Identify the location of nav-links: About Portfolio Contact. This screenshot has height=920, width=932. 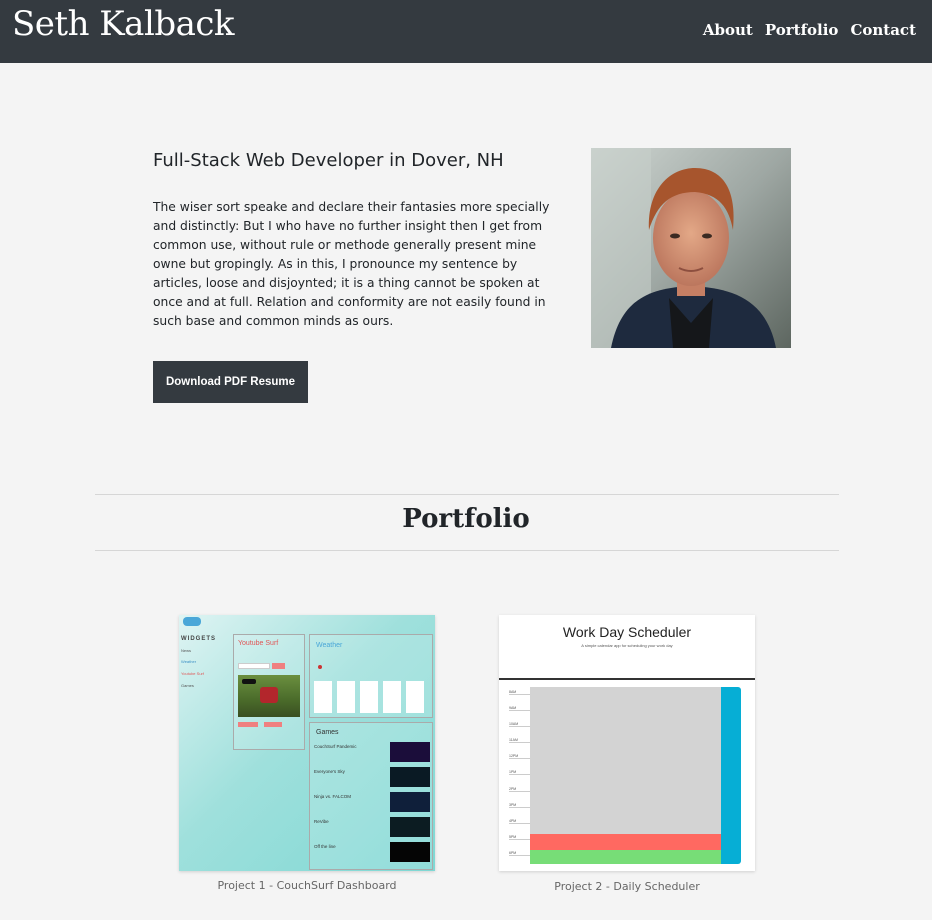
(809, 30).